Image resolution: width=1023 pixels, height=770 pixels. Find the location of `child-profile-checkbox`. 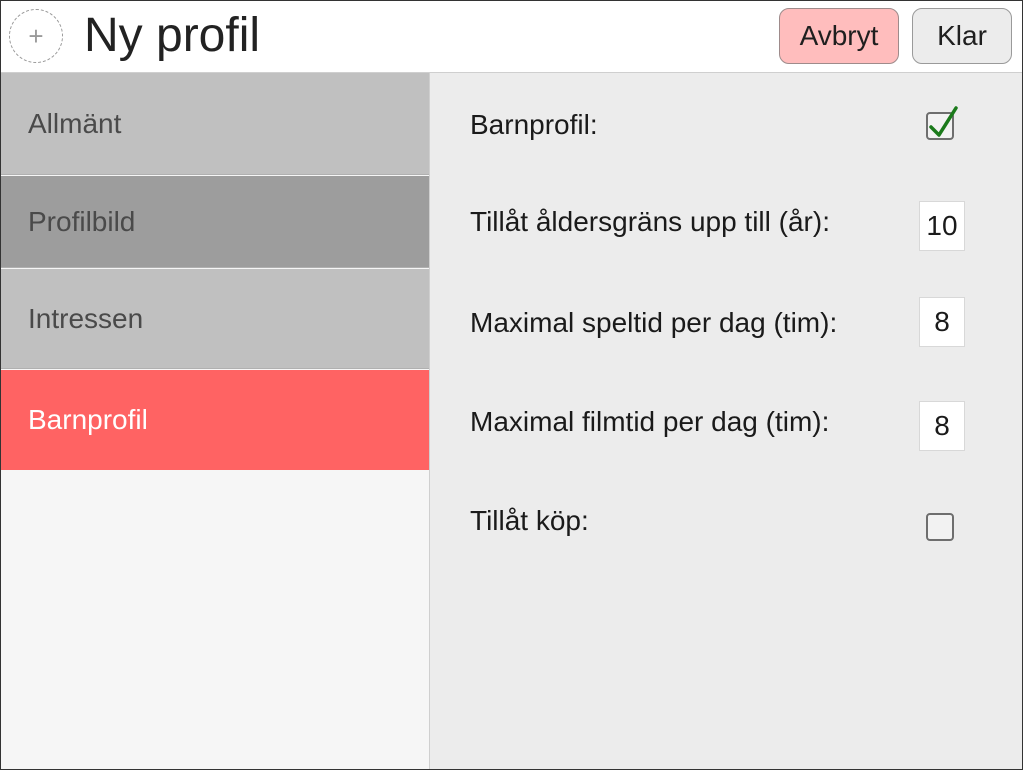

child-profile-checkbox is located at coordinates (942, 123).